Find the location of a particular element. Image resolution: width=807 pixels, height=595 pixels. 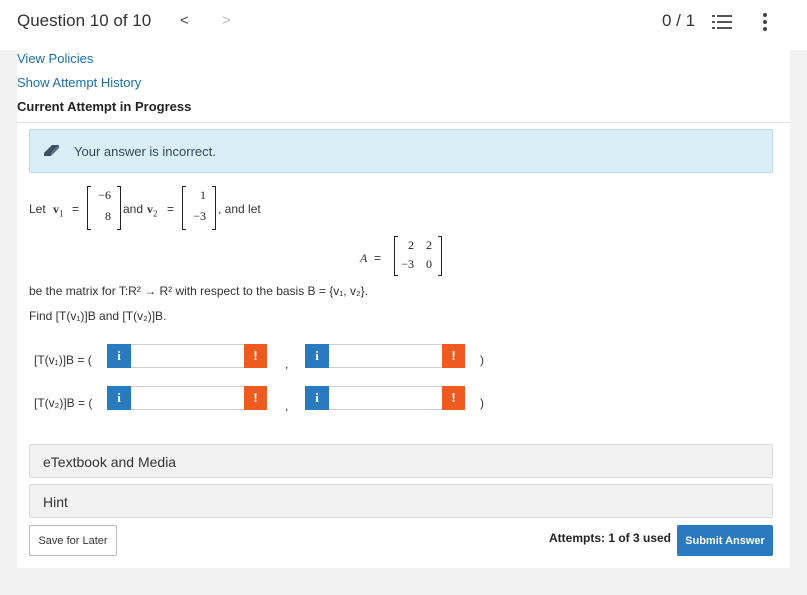

answer-row-2-label: [T(v₂)]B = ( is located at coordinates (63, 403).